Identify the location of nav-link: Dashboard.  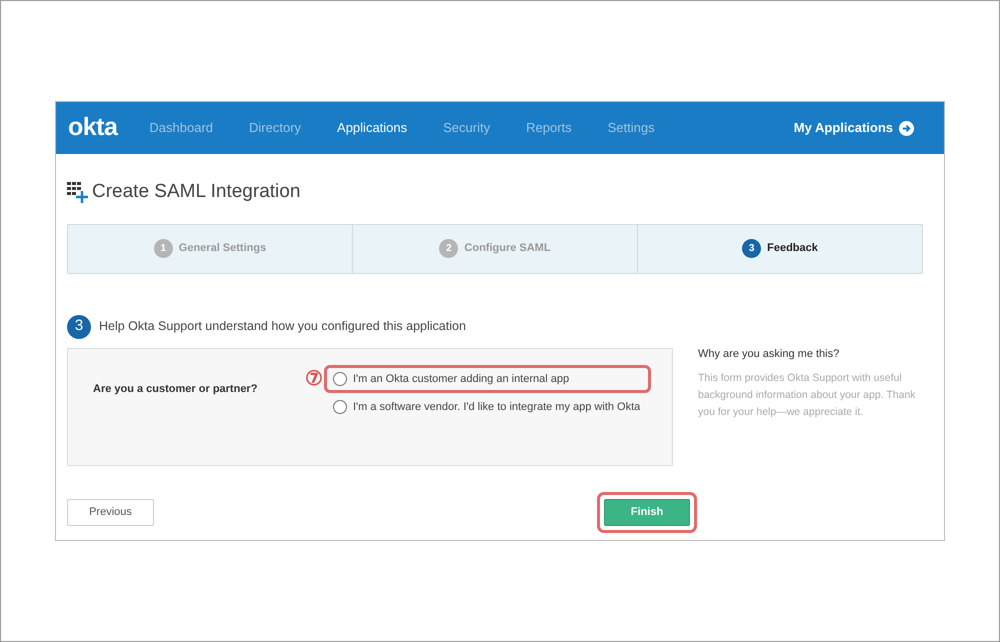
(181, 128).